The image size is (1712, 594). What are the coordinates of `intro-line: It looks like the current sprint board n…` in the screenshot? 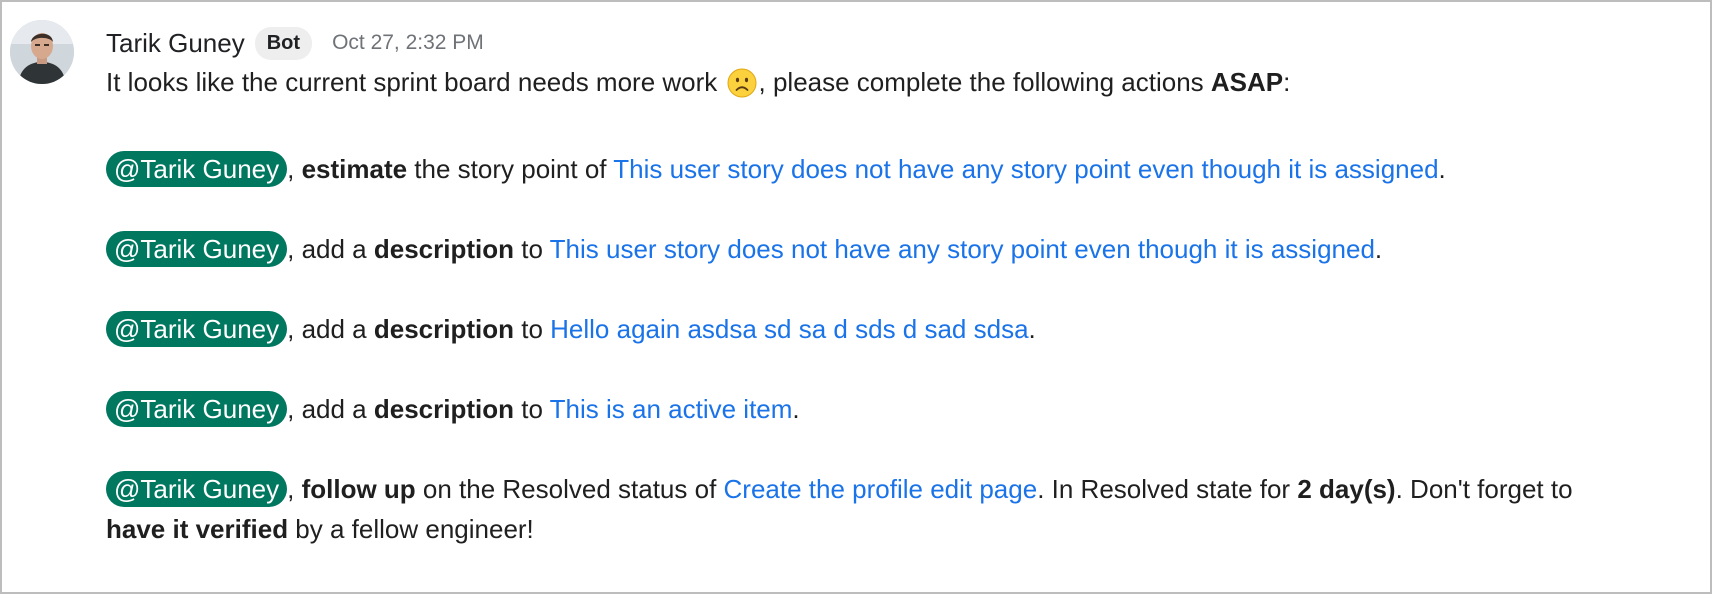 It's located at (900, 85).